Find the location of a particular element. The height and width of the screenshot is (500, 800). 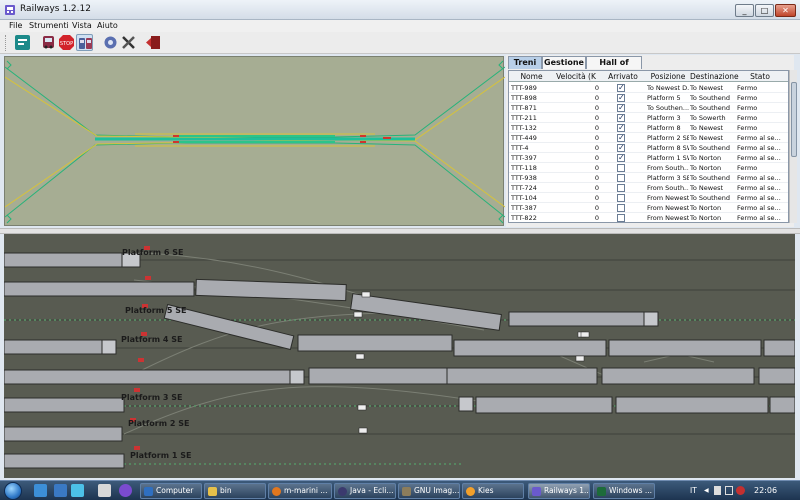

table-row: TTT-118 0 From South... To Norton Fermo is located at coordinates (648, 168).